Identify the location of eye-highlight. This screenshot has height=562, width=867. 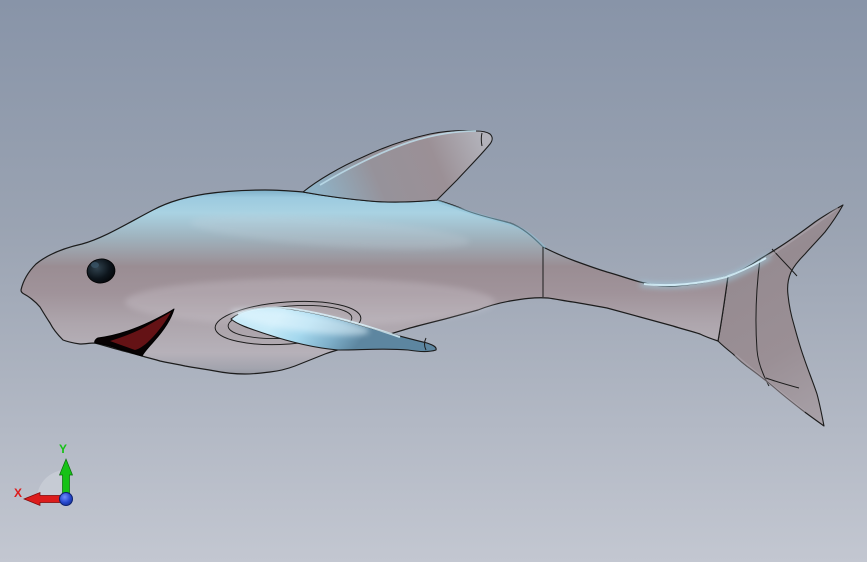
(95, 265).